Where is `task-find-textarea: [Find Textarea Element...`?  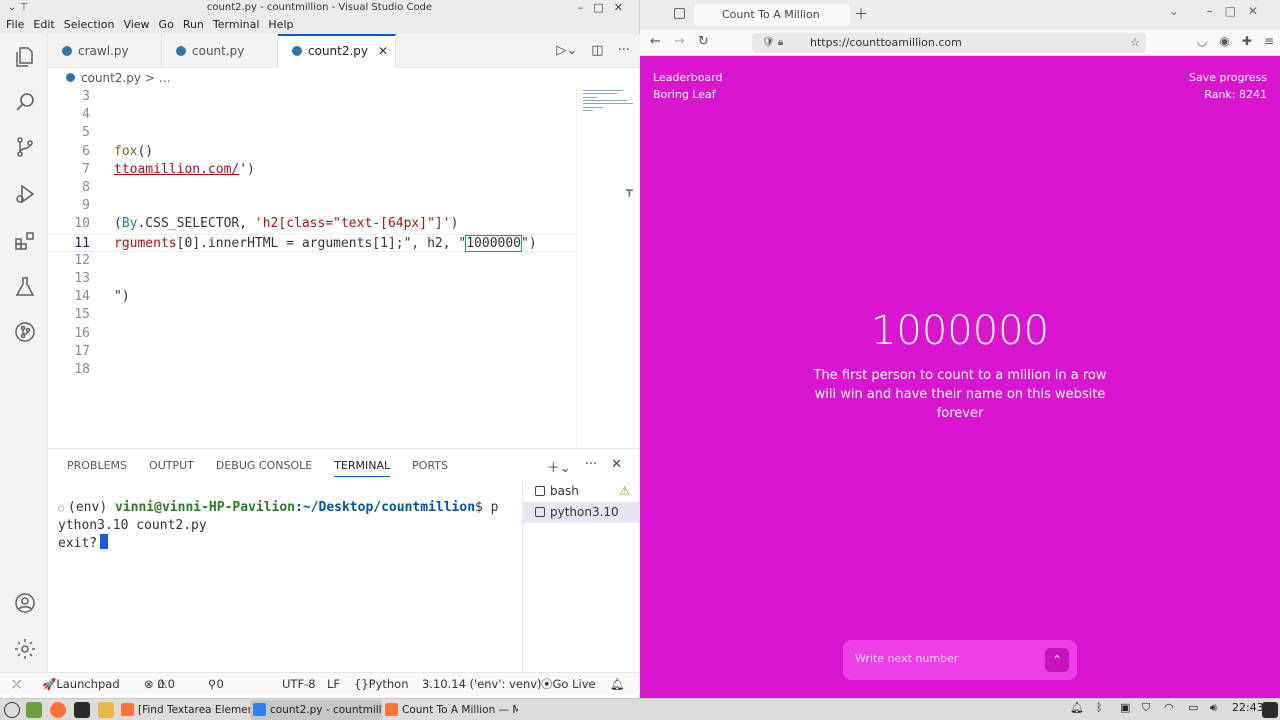 task-find-textarea: [Find Textarea Element... is located at coordinates (184, 710).